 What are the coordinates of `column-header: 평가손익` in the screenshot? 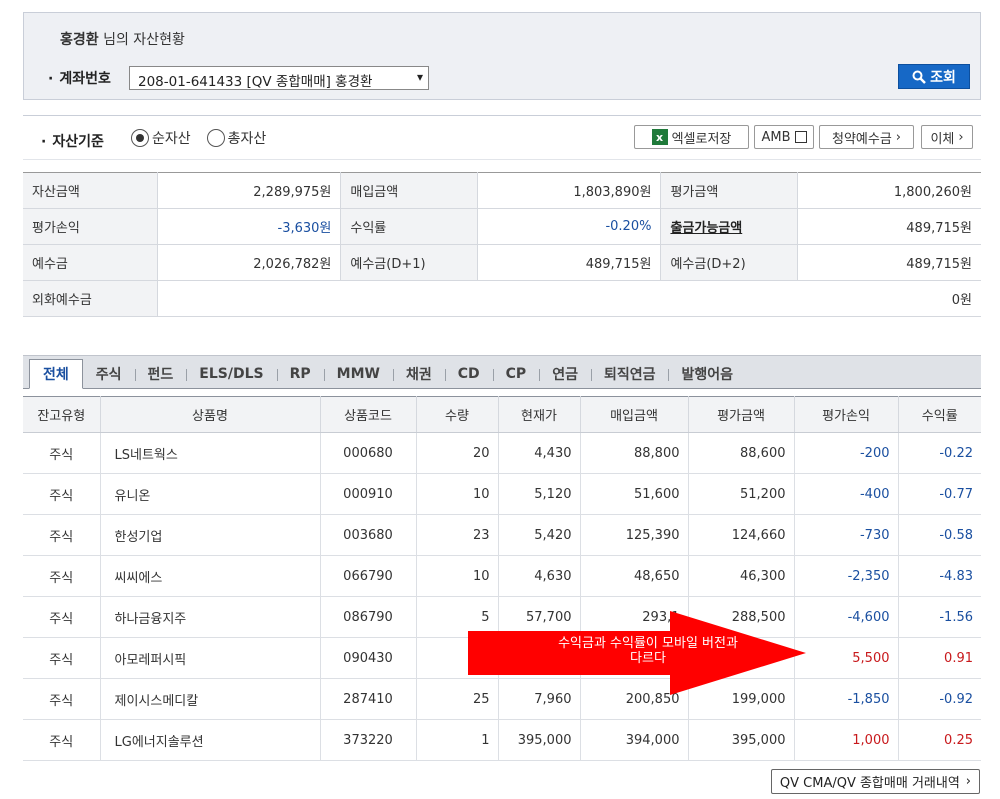 It's located at (846, 414).